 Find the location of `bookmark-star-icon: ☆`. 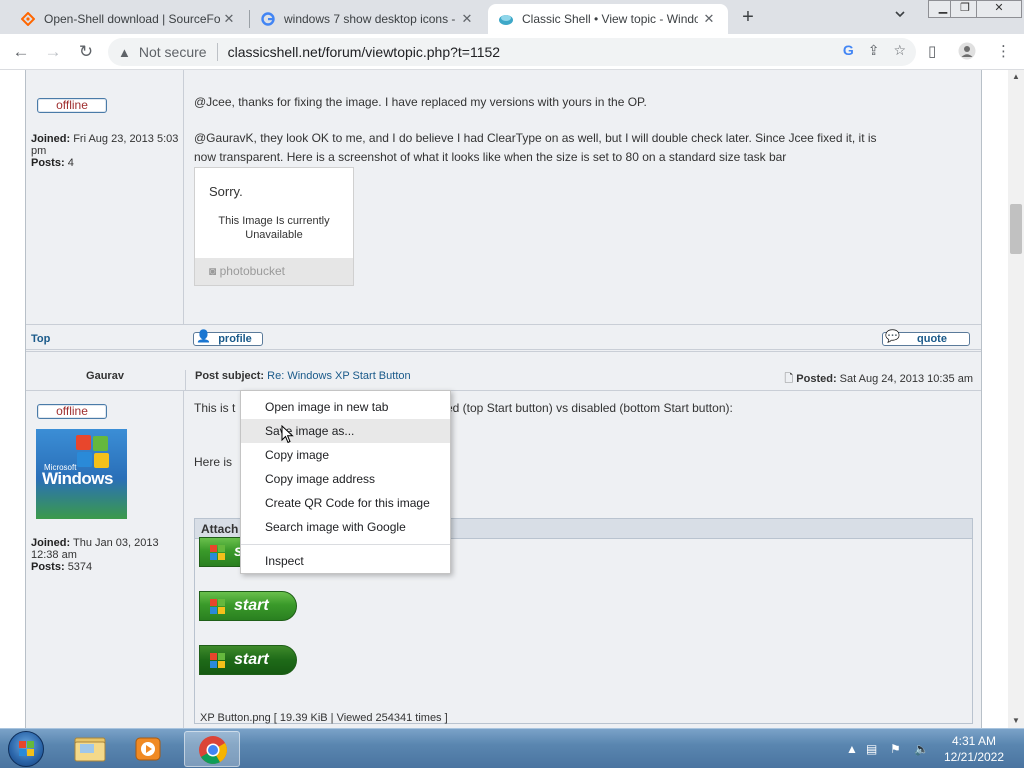

bookmark-star-icon: ☆ is located at coordinates (899, 50).